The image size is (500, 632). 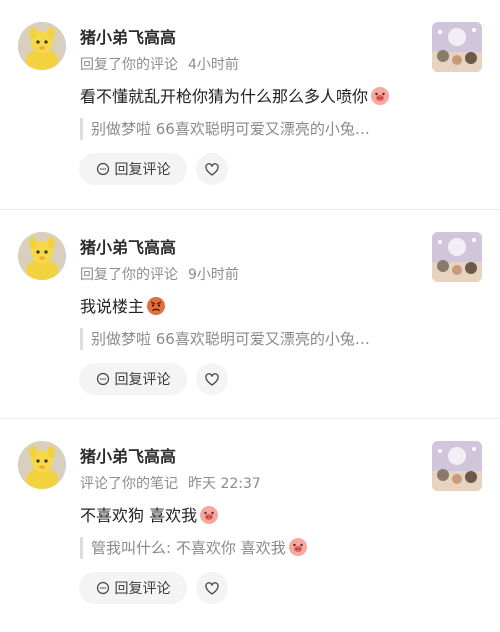 I want to click on timestamp: 9小时前, so click(x=213, y=275).